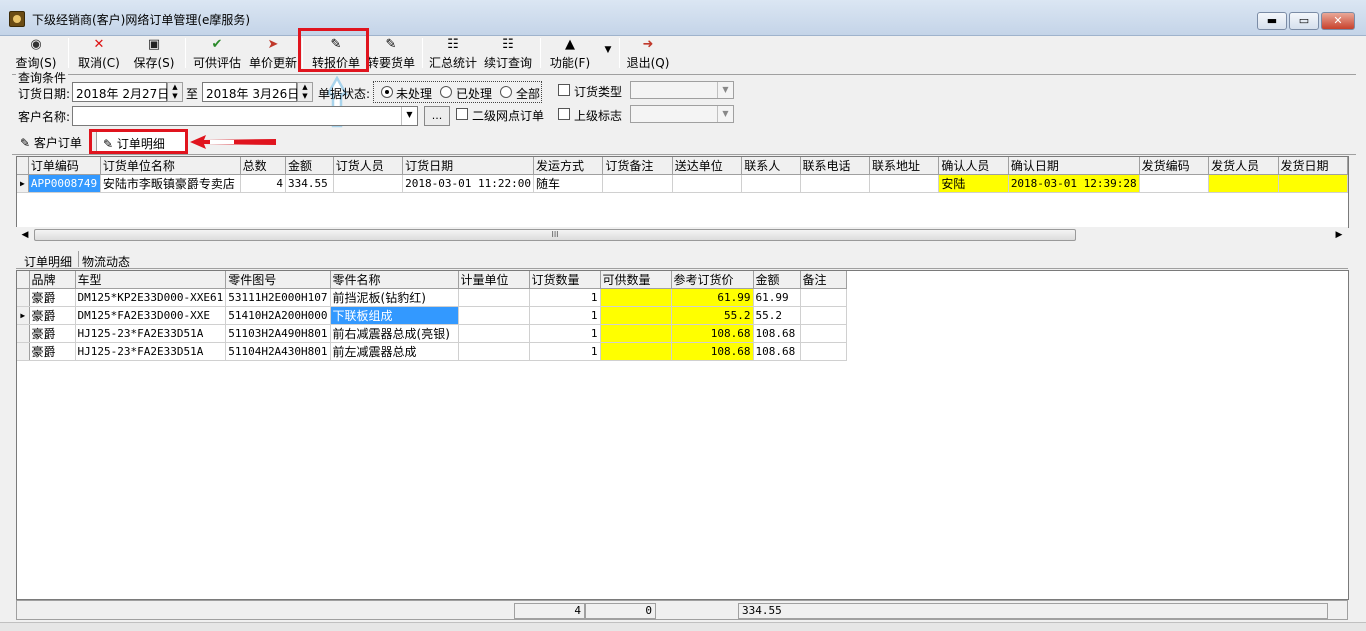 The image size is (1366, 631). What do you see at coordinates (777, 297) in the screenshot?
I see `detail-cell-amount: 61.99` at bounding box center [777, 297].